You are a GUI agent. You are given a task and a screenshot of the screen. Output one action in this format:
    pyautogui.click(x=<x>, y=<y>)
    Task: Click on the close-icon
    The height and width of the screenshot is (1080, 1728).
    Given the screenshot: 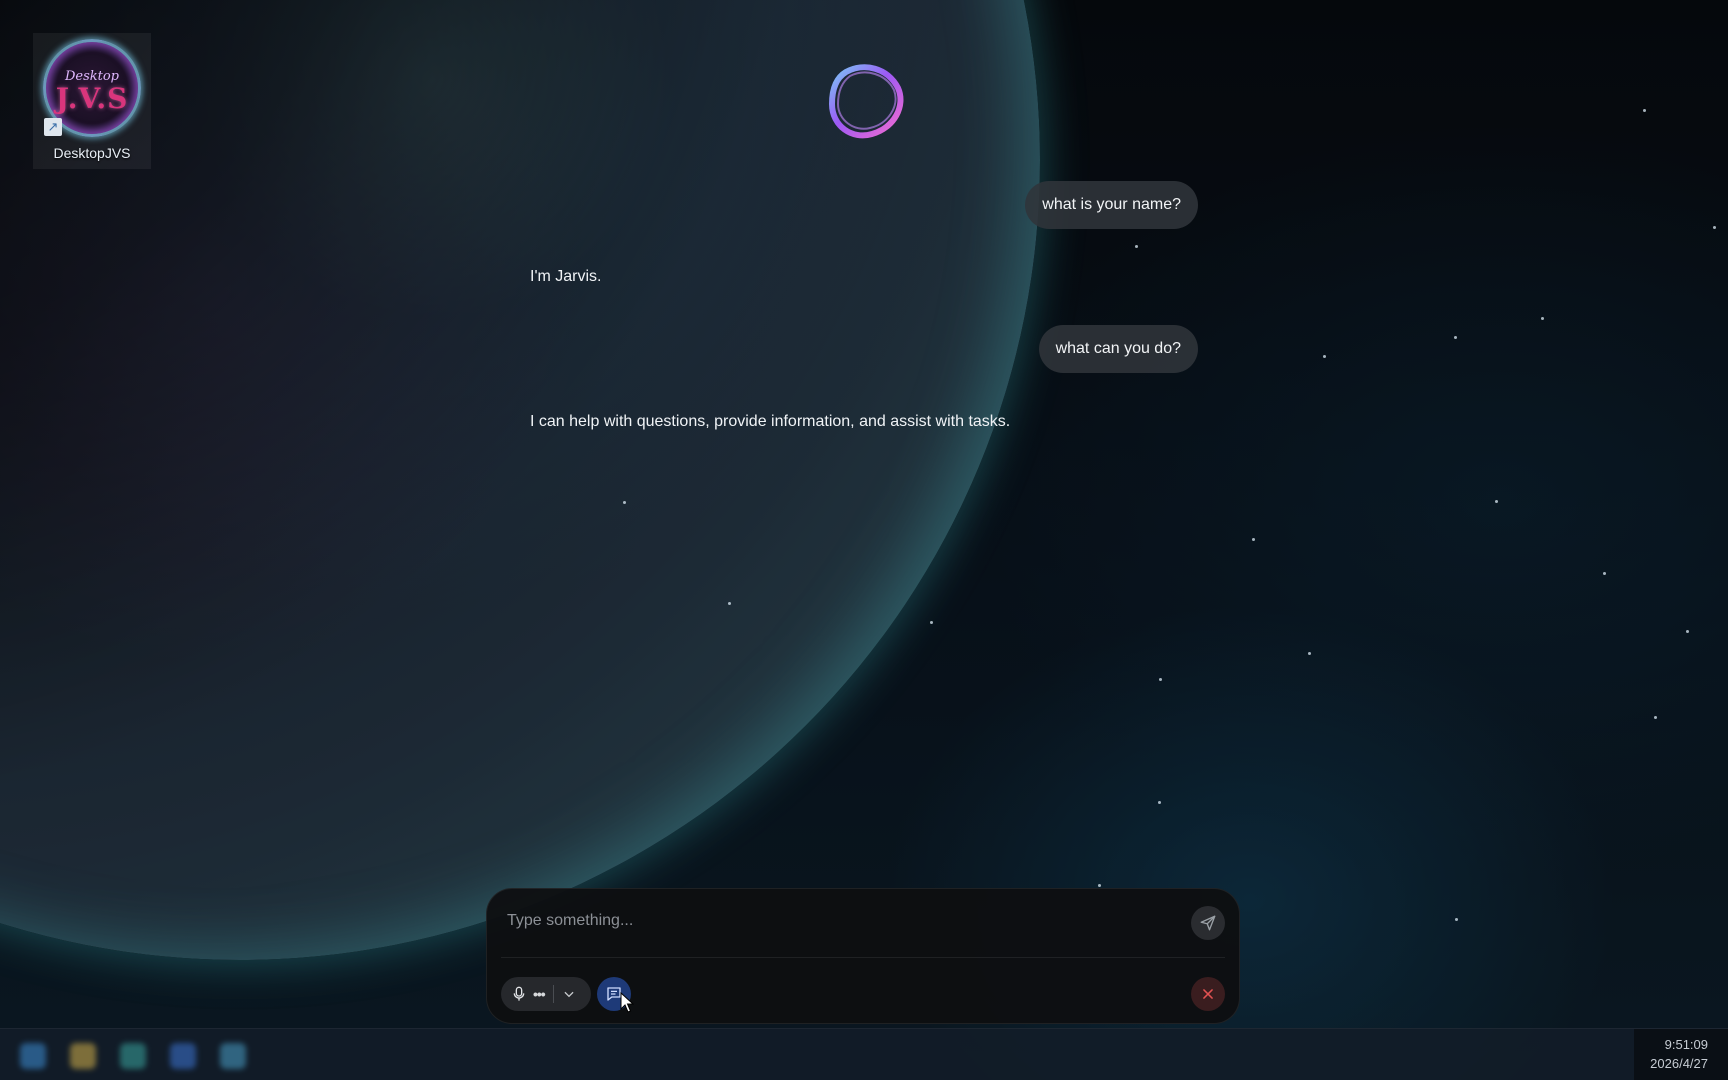 What is the action you would take?
    pyautogui.click(x=1208, y=994)
    